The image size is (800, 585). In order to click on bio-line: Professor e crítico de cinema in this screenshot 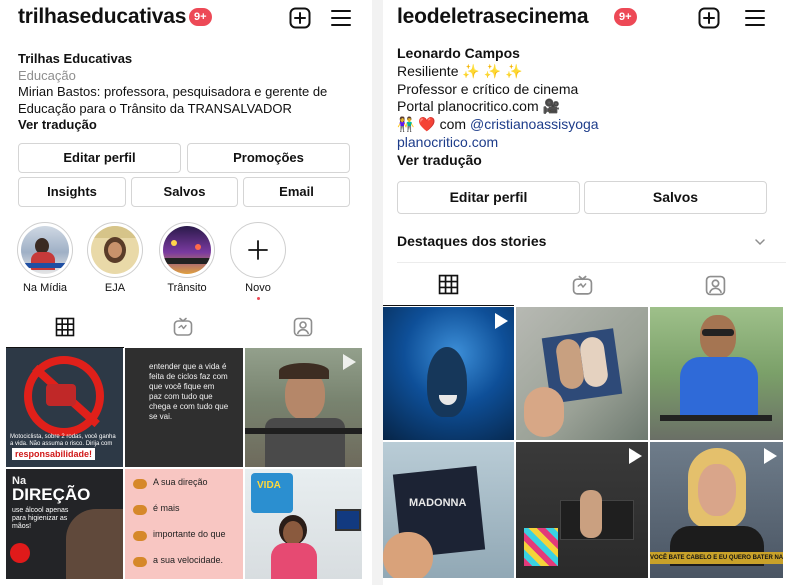, I will do `click(488, 88)`.